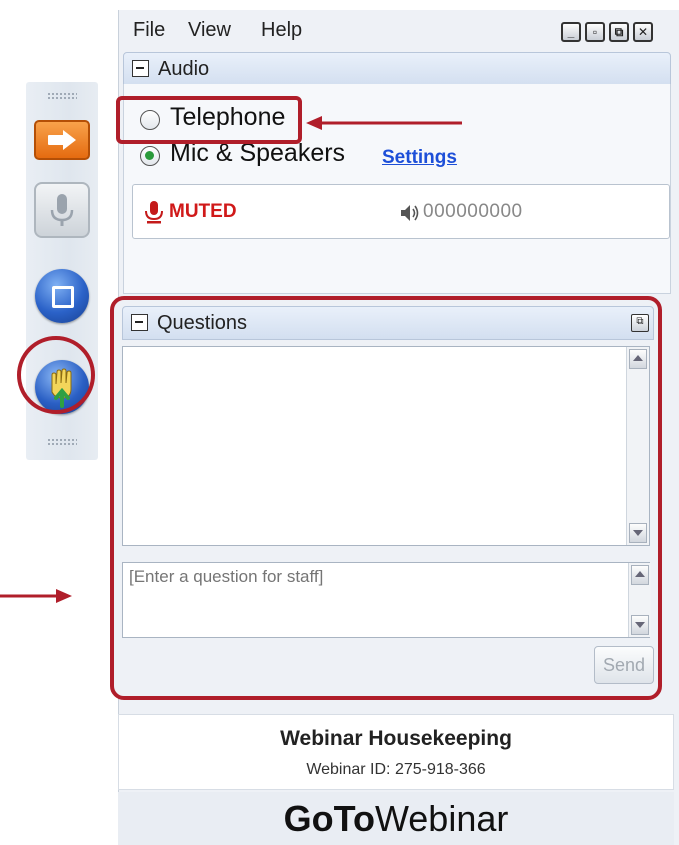 Image resolution: width=679 pixels, height=845 pixels. I want to click on brand-bar: GoToWebinar, so click(396, 818).